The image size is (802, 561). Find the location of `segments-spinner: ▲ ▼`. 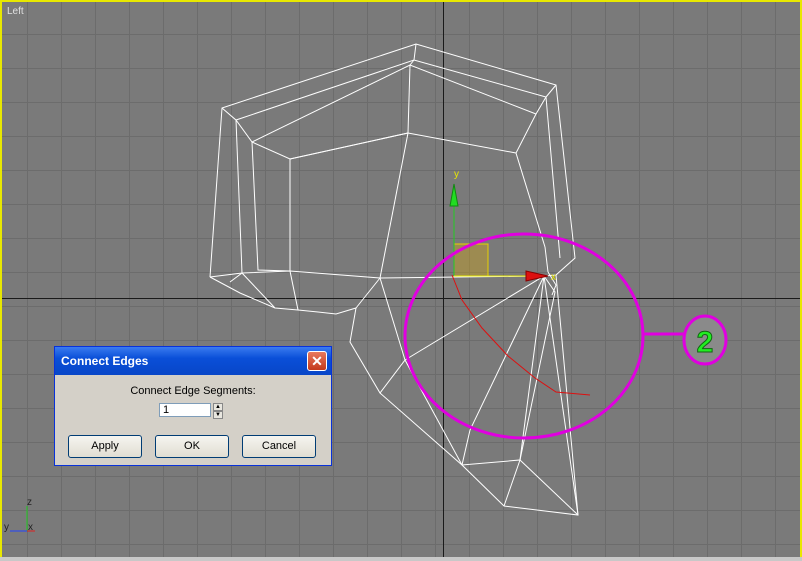

segments-spinner: ▲ ▼ is located at coordinates (218, 411).